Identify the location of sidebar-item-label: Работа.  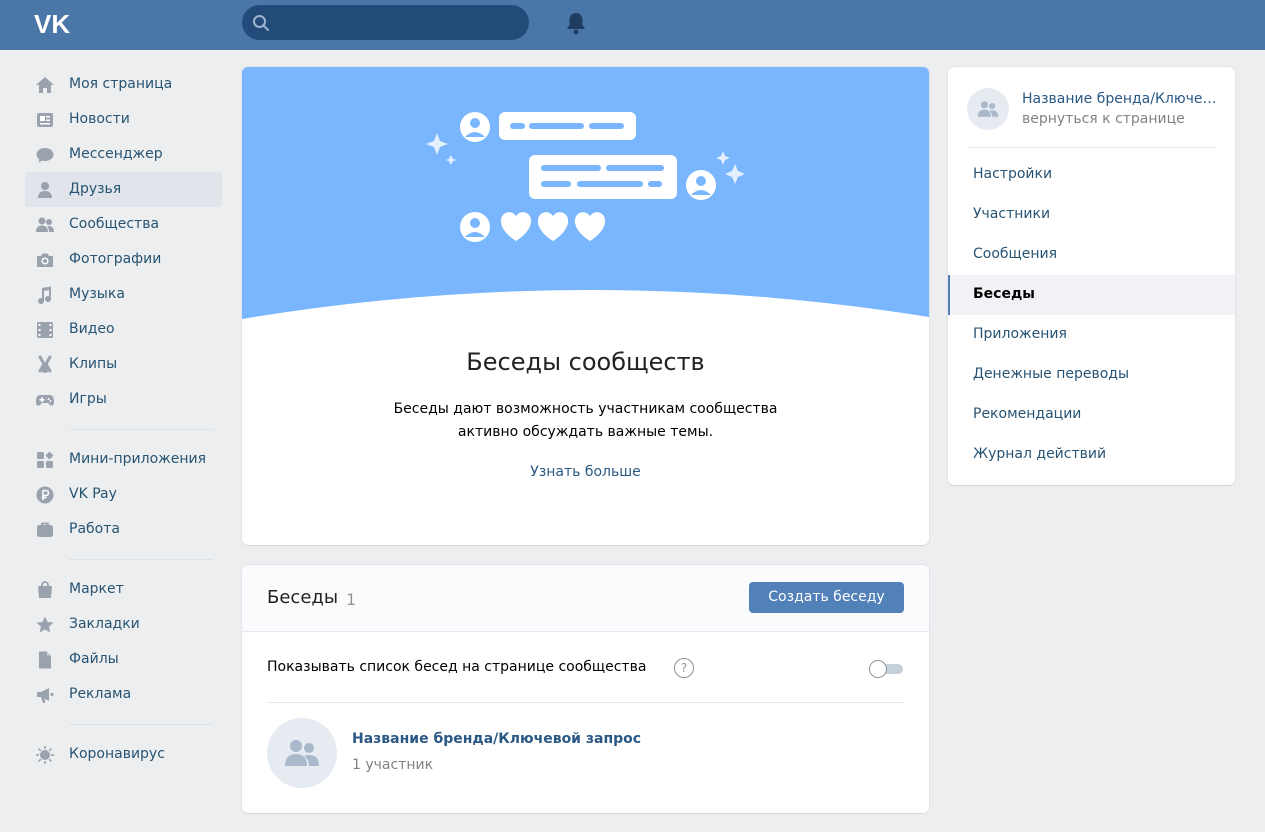
(94, 529).